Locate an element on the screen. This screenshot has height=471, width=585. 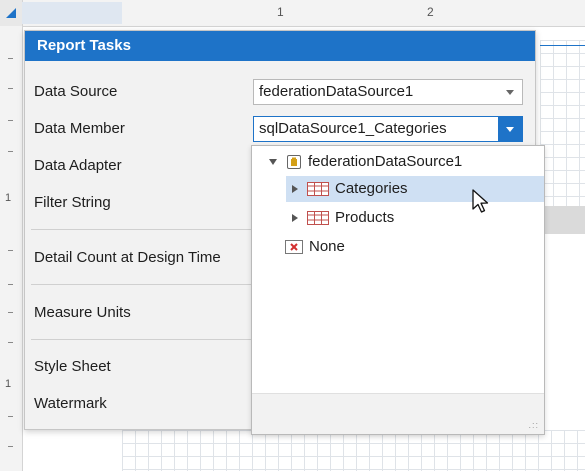
measure-units-label: Measure Units is located at coordinates (82, 312).